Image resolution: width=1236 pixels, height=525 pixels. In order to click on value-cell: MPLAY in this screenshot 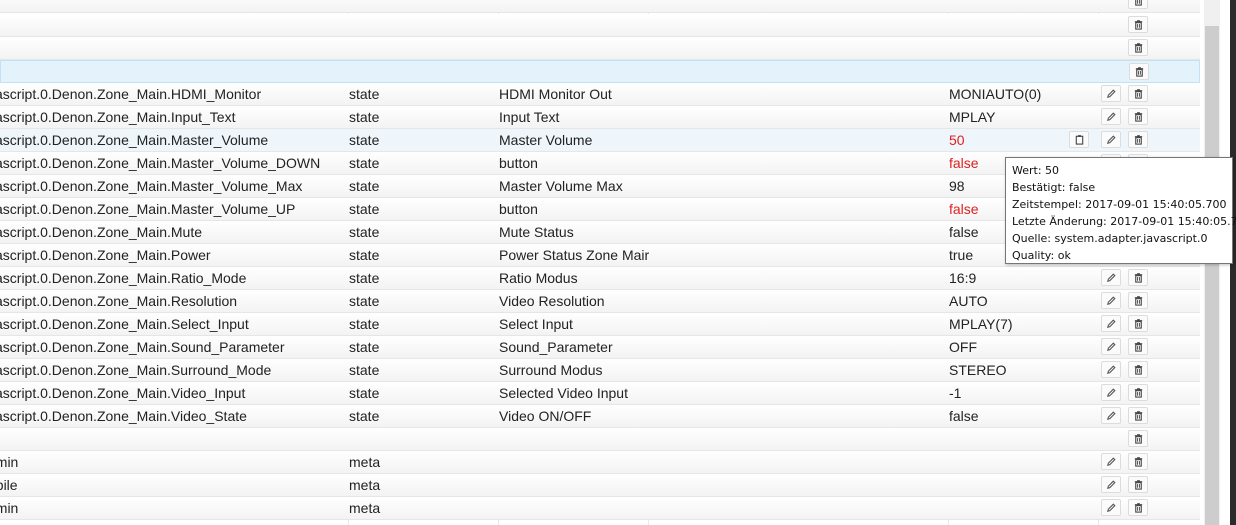, I will do `click(972, 117)`.